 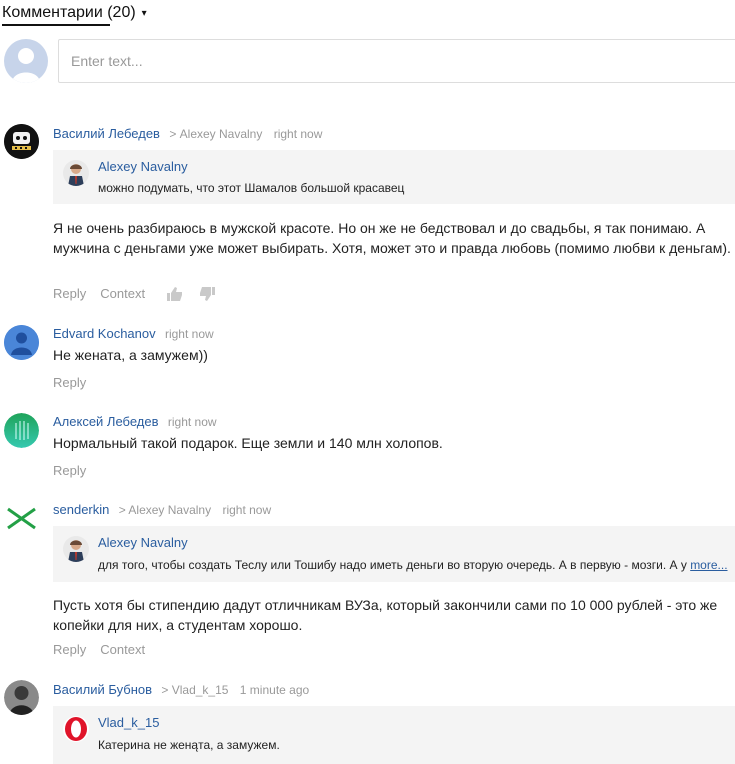 I want to click on quoted-author: Vlad_k_15, so click(x=128, y=722).